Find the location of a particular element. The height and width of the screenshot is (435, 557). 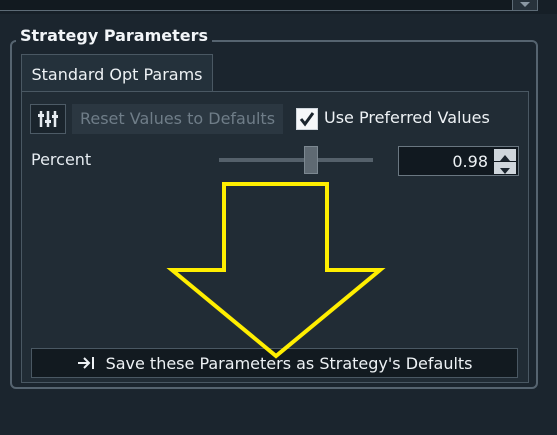

use-preferred-checkbox is located at coordinates (307, 119).